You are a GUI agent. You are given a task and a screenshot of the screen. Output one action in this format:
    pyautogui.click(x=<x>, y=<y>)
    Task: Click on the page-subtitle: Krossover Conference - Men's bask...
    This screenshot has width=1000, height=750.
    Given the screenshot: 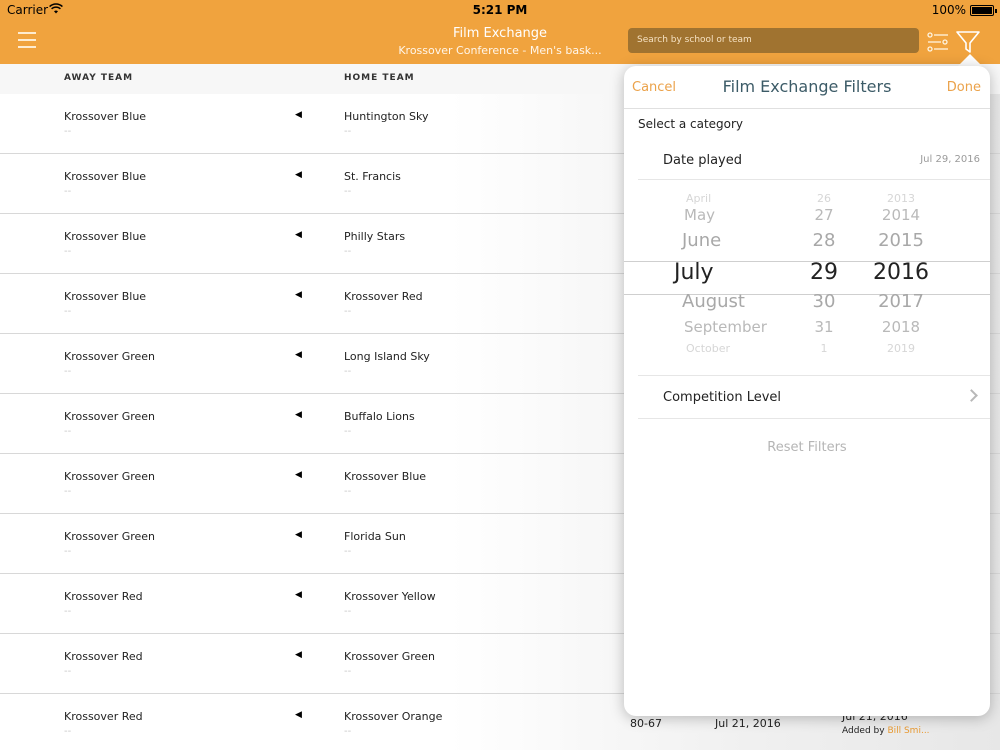 What is the action you would take?
    pyautogui.click(x=500, y=50)
    